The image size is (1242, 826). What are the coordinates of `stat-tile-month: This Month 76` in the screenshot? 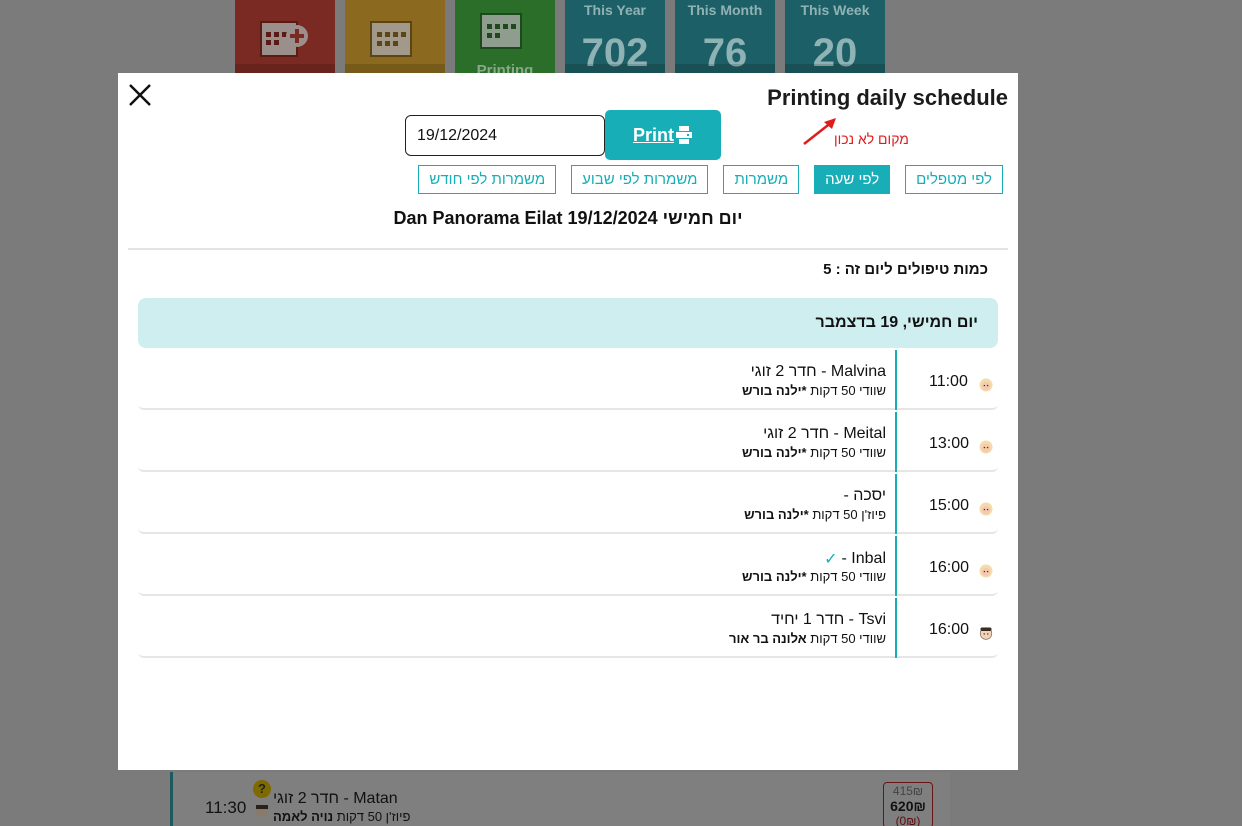 It's located at (725, 37).